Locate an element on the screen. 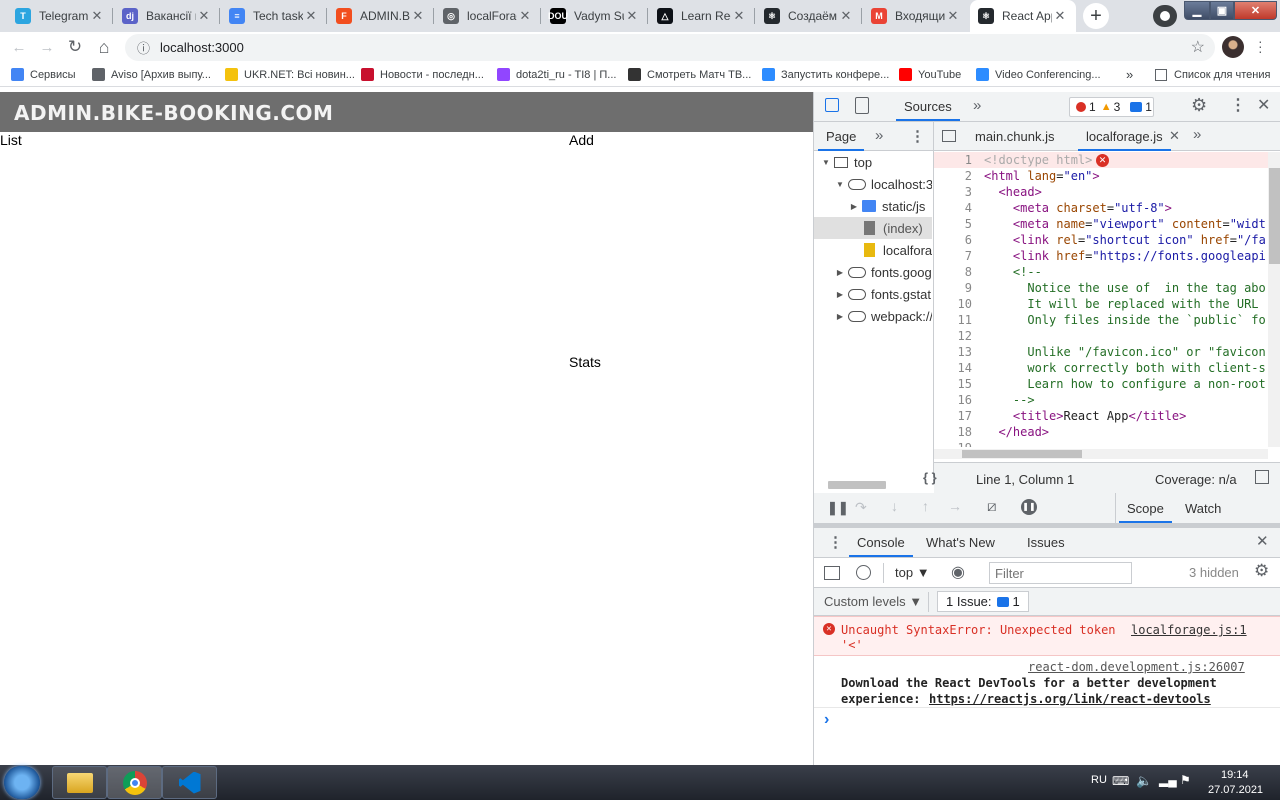  expand-arrow-icon: ▼ is located at coordinates (840, 184).